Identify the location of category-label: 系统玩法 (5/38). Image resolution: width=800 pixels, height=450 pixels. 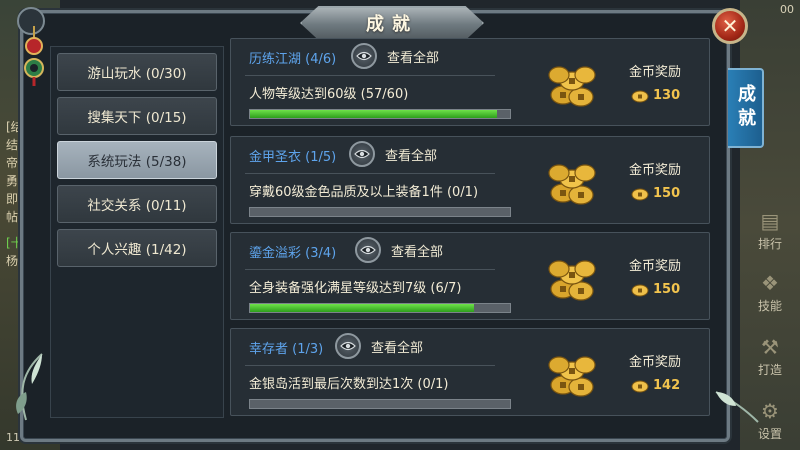
(137, 162).